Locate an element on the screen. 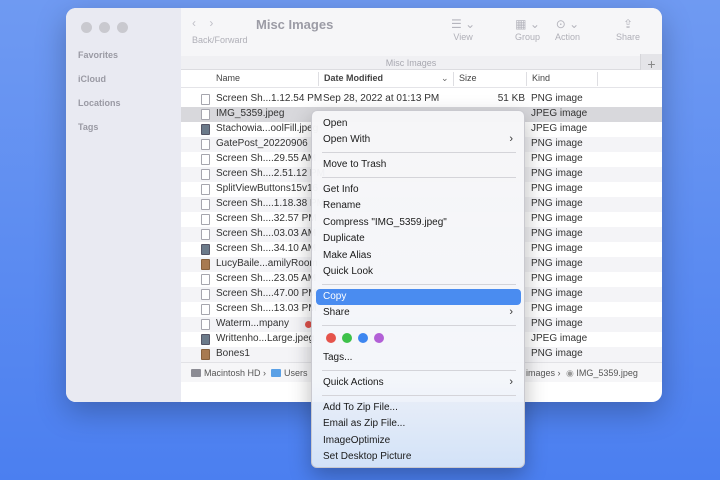  tab-misc-images: Misc Images is located at coordinates (411, 63).